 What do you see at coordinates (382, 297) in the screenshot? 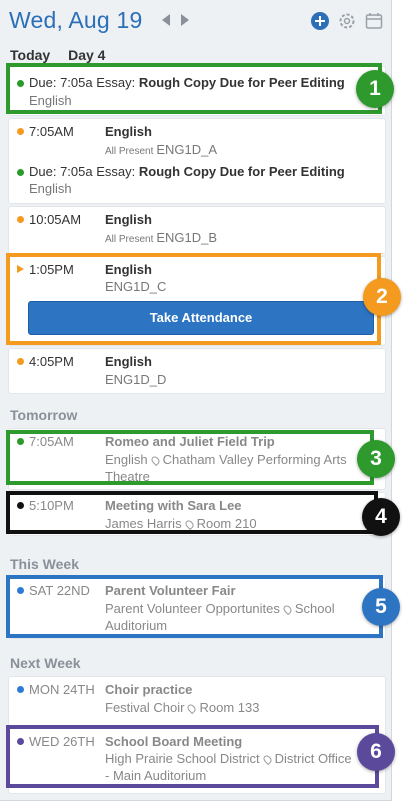
I see `badge-2: 2` at bounding box center [382, 297].